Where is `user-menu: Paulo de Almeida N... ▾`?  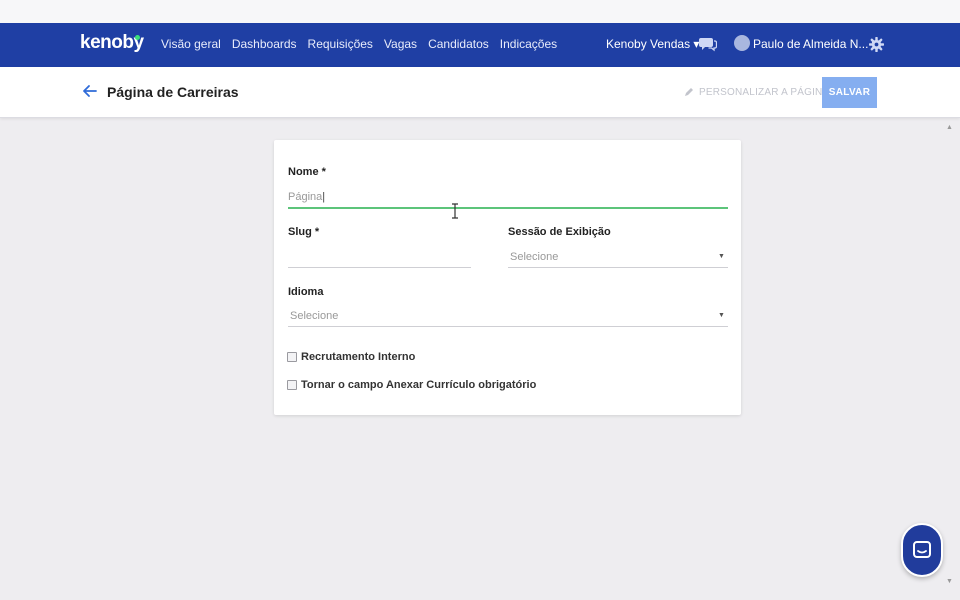
user-menu: Paulo de Almeida N... ▾ is located at coordinates (815, 44).